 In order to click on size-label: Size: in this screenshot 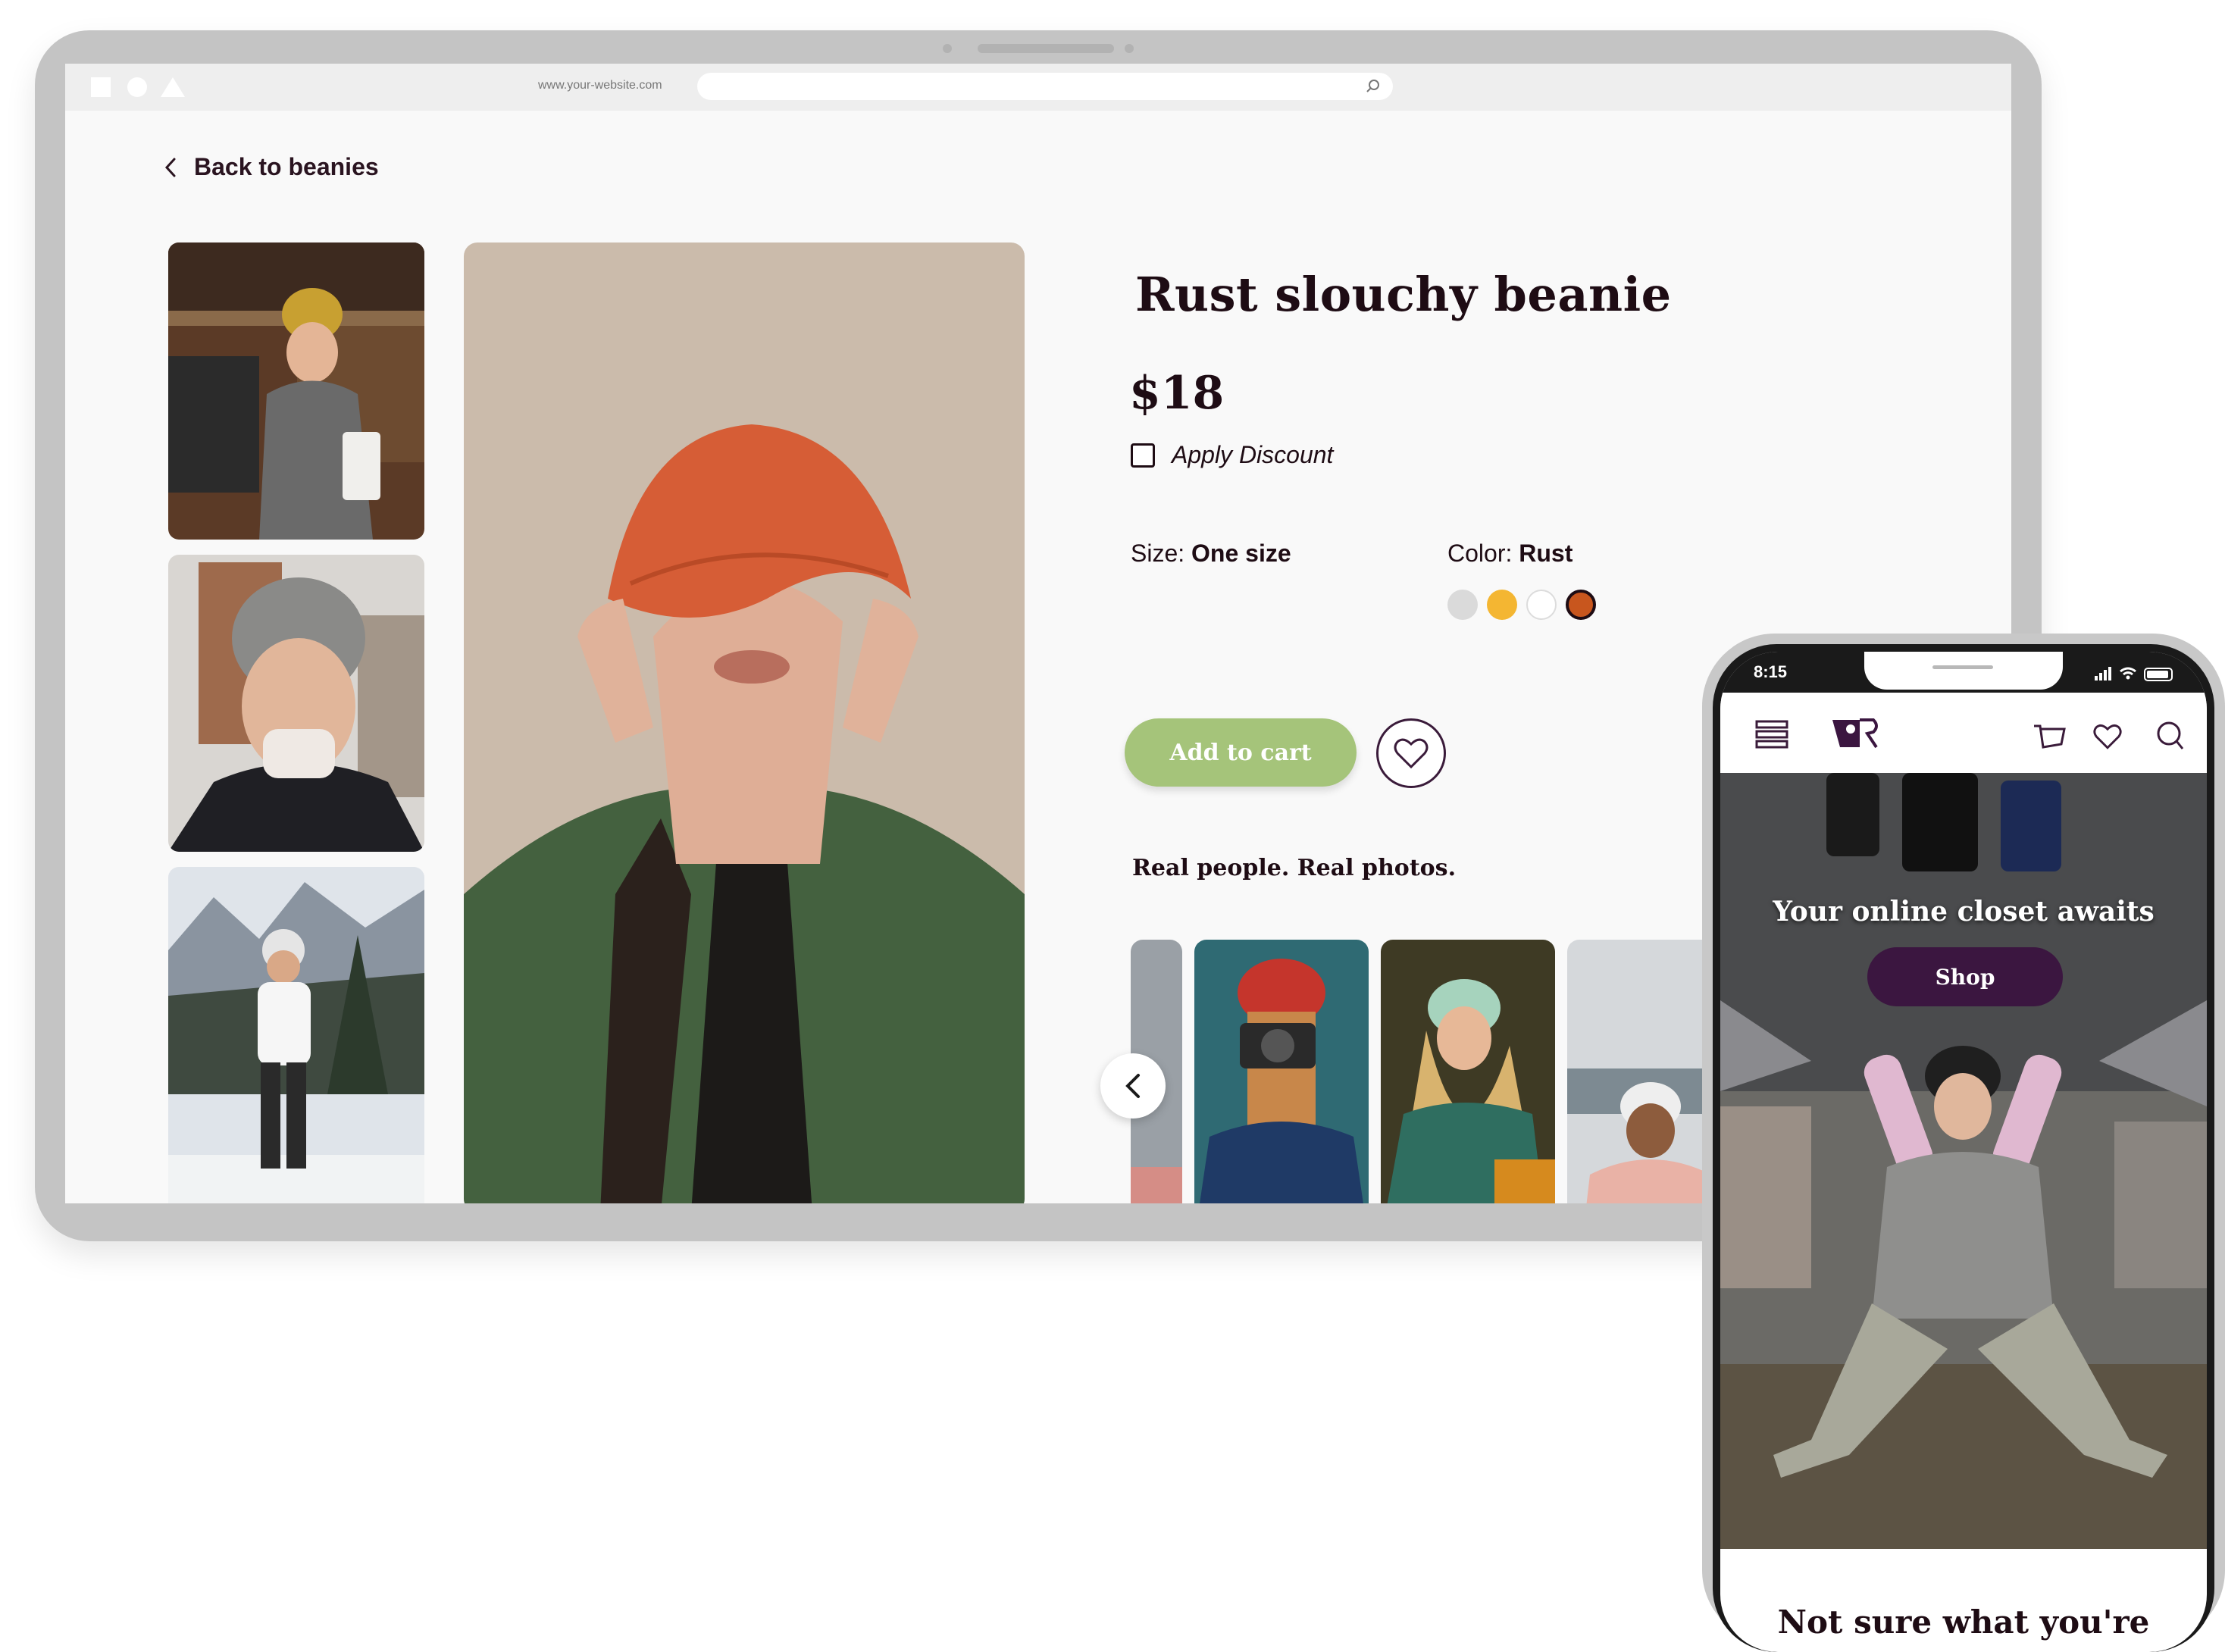, I will do `click(1158, 553)`.